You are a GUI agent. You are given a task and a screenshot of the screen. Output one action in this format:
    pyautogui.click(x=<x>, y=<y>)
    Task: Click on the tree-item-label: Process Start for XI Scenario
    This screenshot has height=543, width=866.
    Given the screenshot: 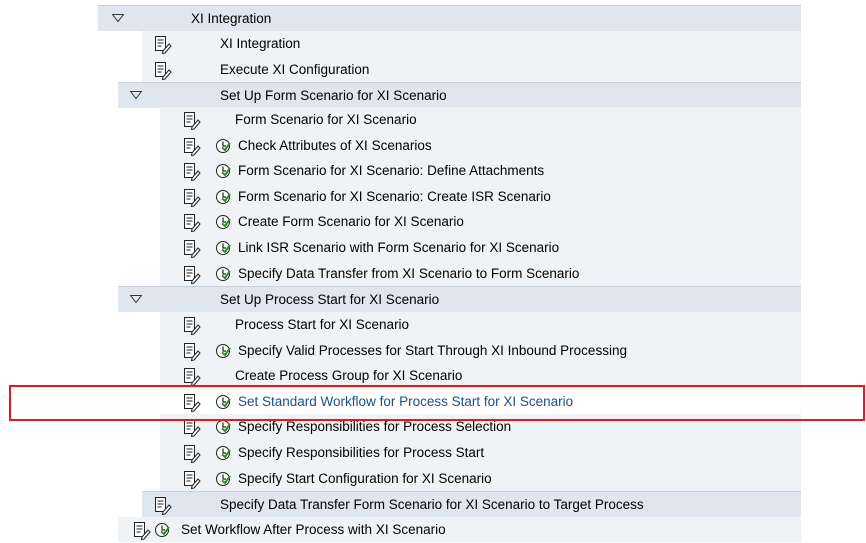 What is the action you would take?
    pyautogui.click(x=322, y=325)
    